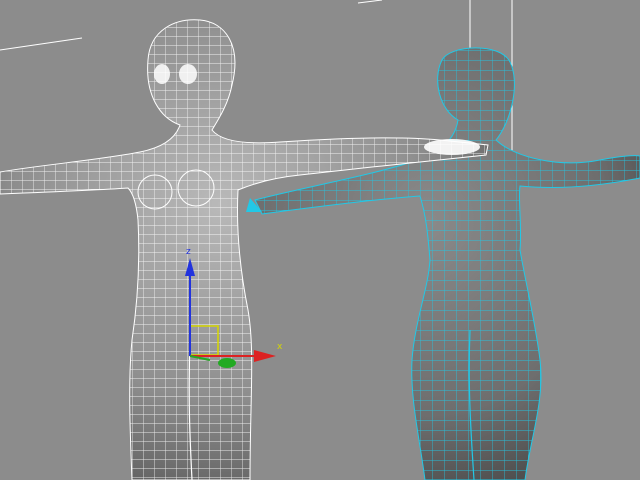 This screenshot has width=640, height=480. I want to click on gizmo-x-label: x, so click(280, 347).